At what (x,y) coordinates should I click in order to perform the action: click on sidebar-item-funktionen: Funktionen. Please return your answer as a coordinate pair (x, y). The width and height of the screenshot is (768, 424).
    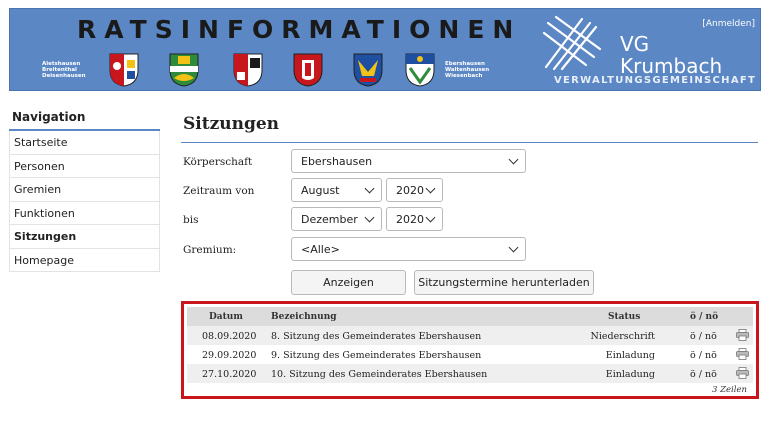
    Looking at the image, I should click on (84, 213).